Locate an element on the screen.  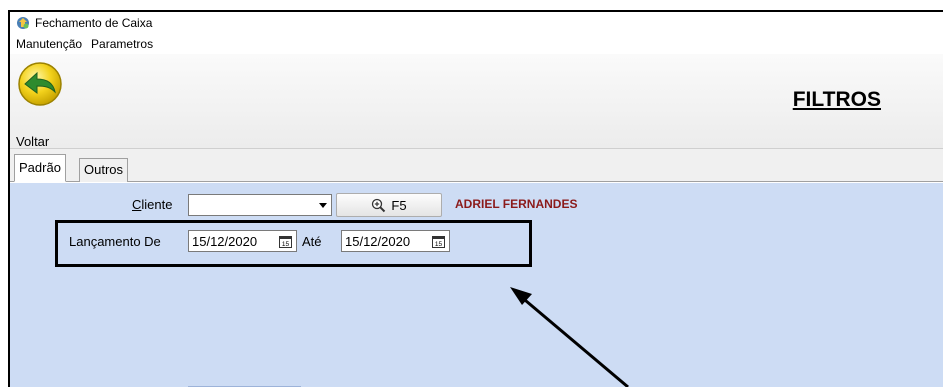
search-cliente-button: F5 is located at coordinates (389, 205).